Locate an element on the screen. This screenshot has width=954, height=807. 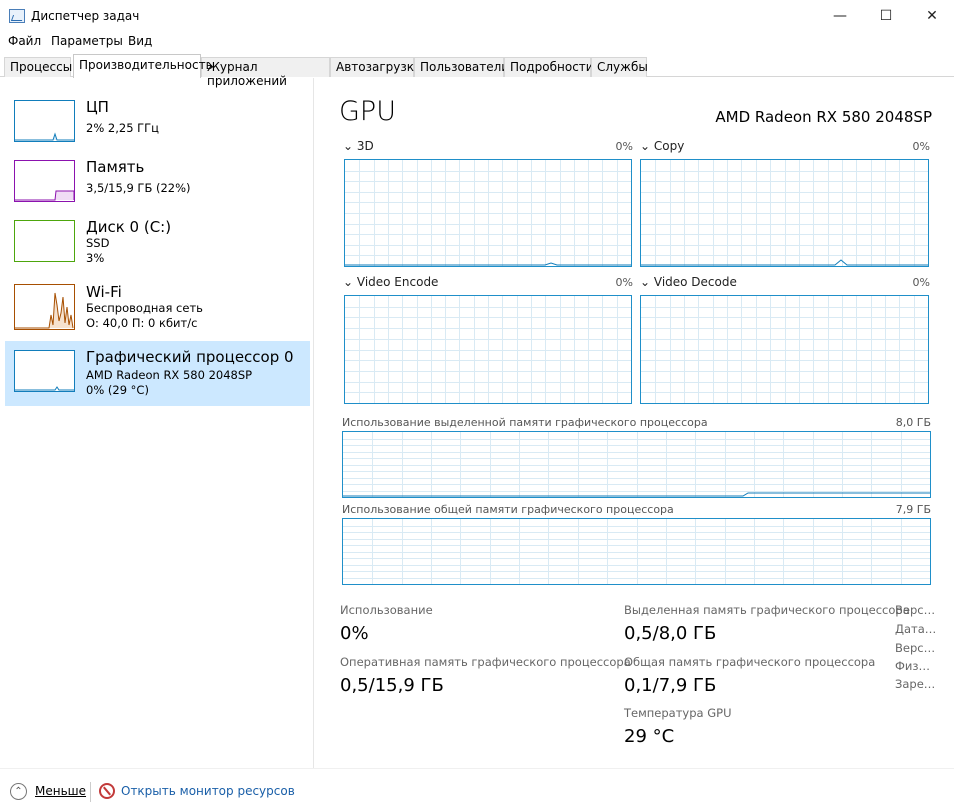
cpu-thumbnail-graph is located at coordinates (44, 121).